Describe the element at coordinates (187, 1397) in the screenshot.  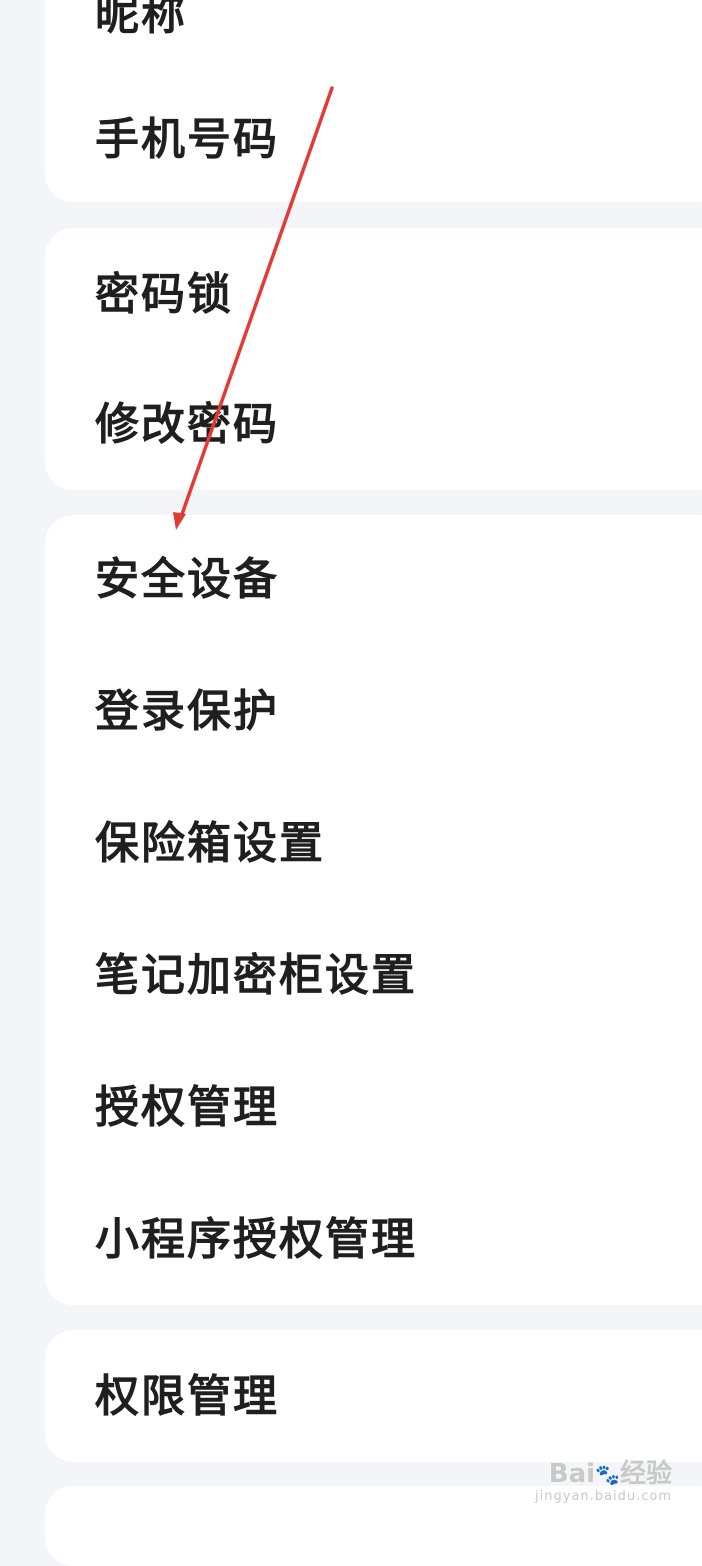
I see `menu-item-permission-management: 权限管理` at that location.